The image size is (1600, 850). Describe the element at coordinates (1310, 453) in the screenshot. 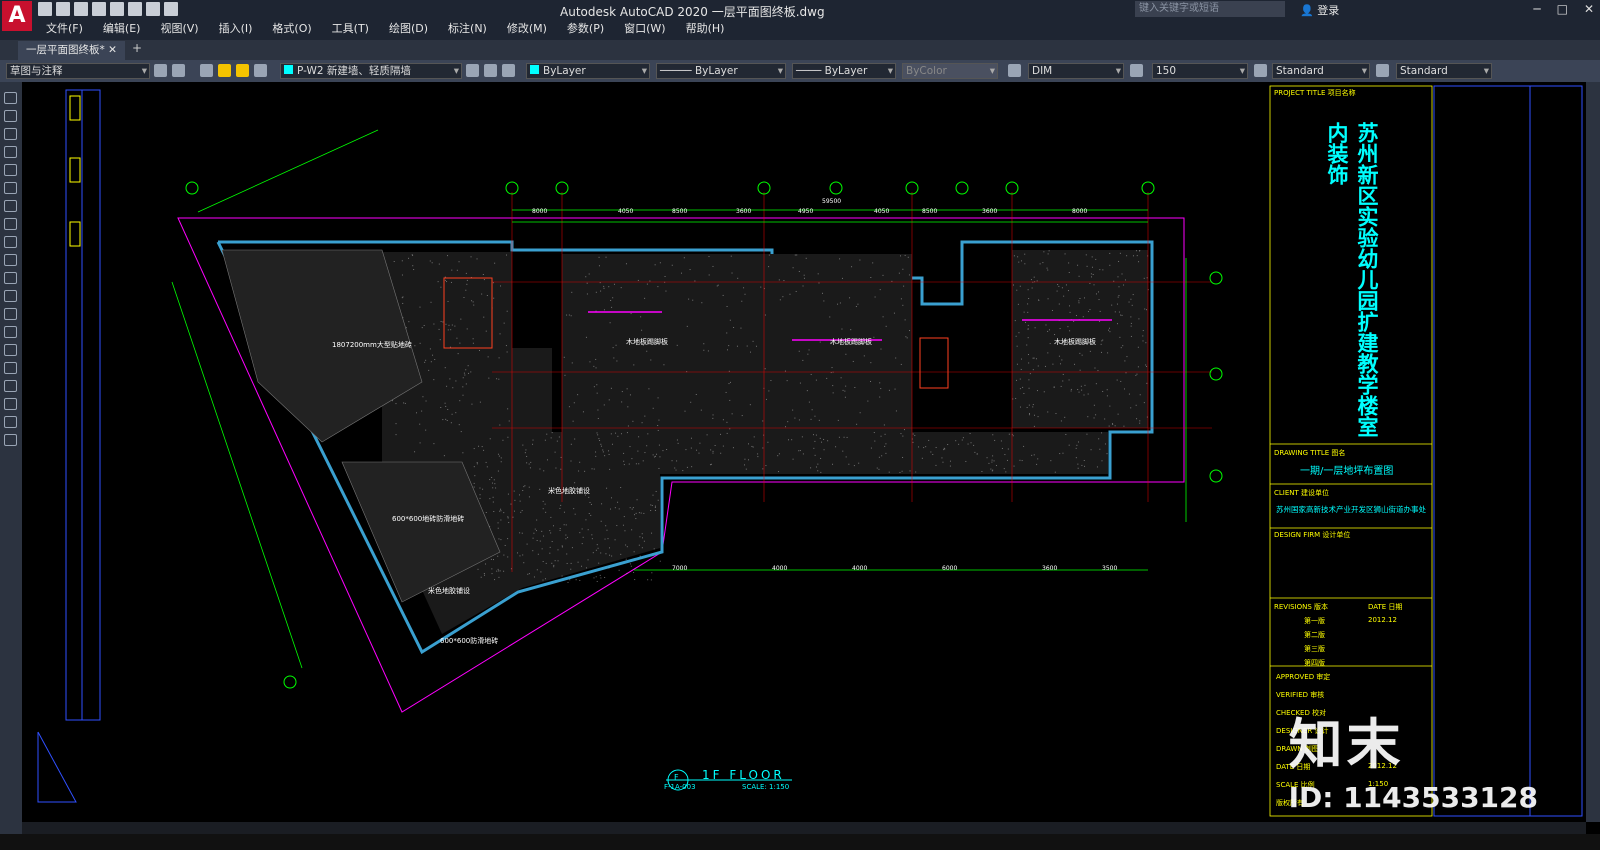

I see `drawing-title-label: DRAWING TITLE 图名` at that location.